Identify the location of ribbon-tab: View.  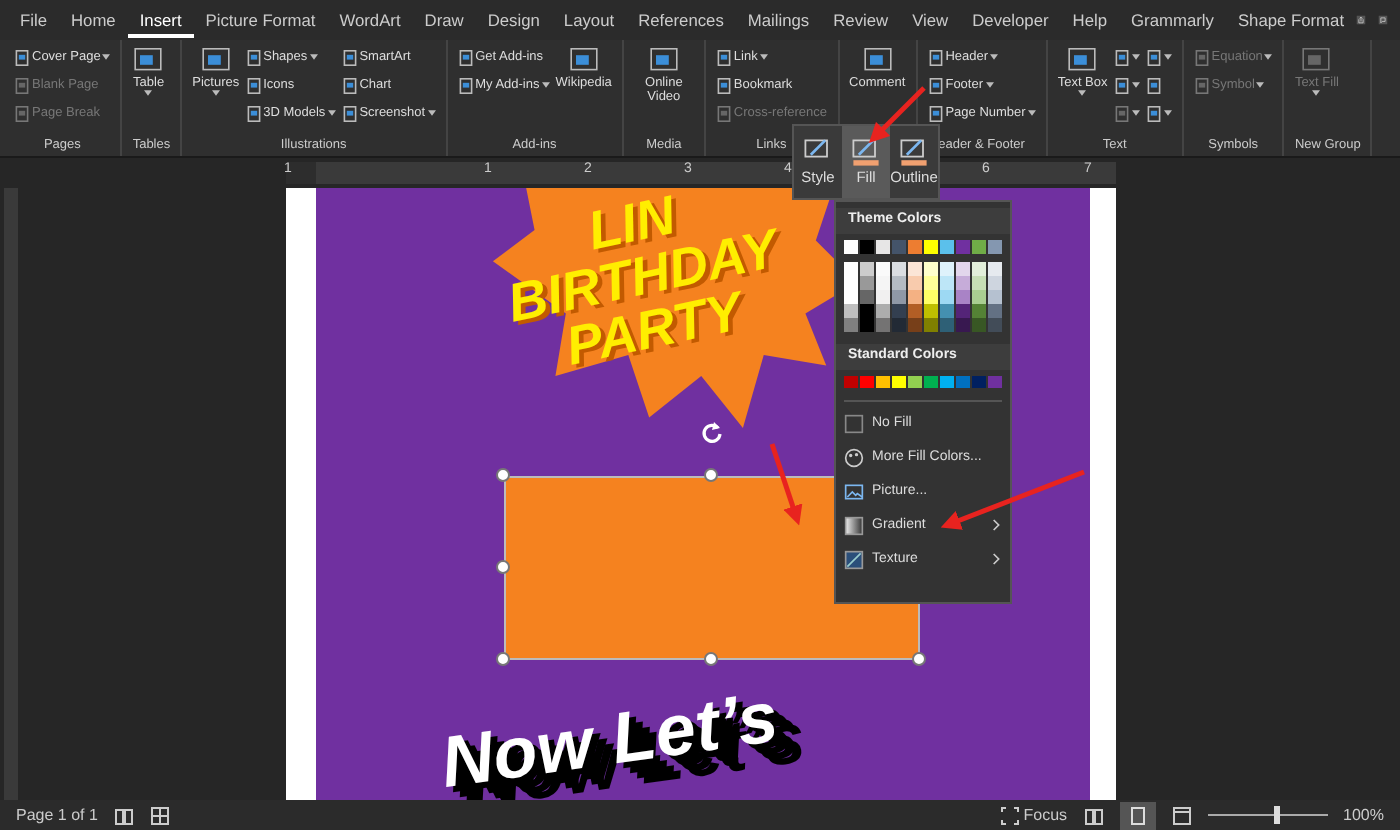
(930, 20).